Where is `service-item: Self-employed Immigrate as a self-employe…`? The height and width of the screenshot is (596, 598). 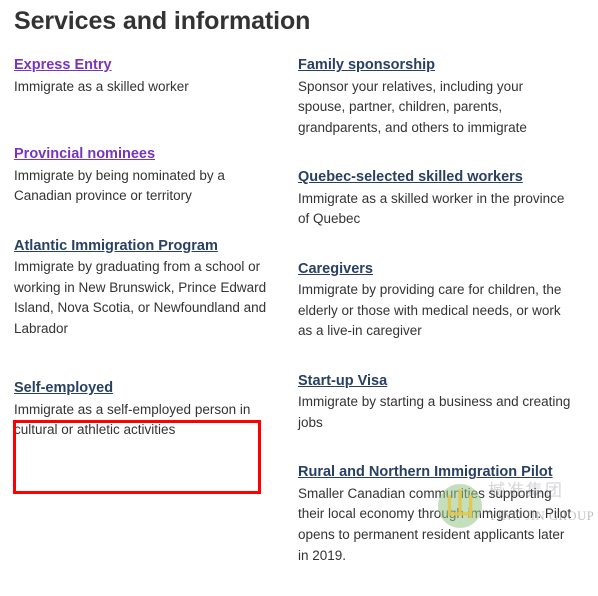 service-item: Self-employed Immigrate as a self-employe… is located at coordinates (153, 410).